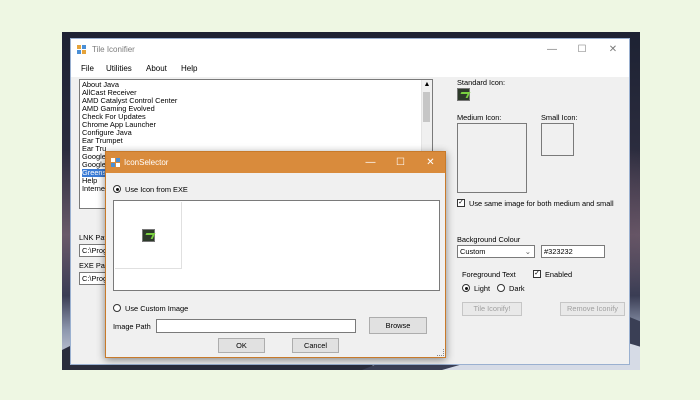 The height and width of the screenshot is (400, 700). What do you see at coordinates (93, 237) in the screenshot?
I see `lnk-path-label: LNK Pat` at bounding box center [93, 237].